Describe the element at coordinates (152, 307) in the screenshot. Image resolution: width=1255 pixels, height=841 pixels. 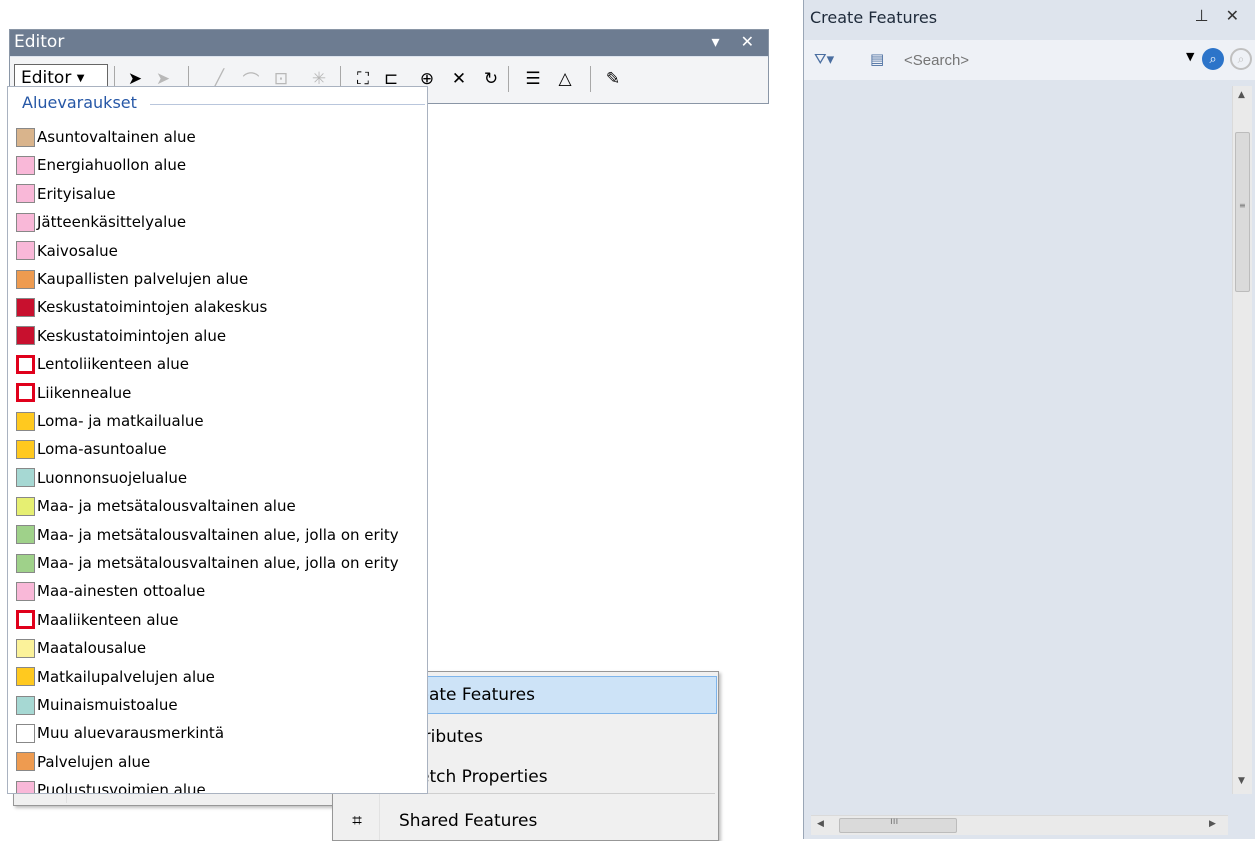
I see `template-label: Keskustatoimintojen alakeskus` at that location.